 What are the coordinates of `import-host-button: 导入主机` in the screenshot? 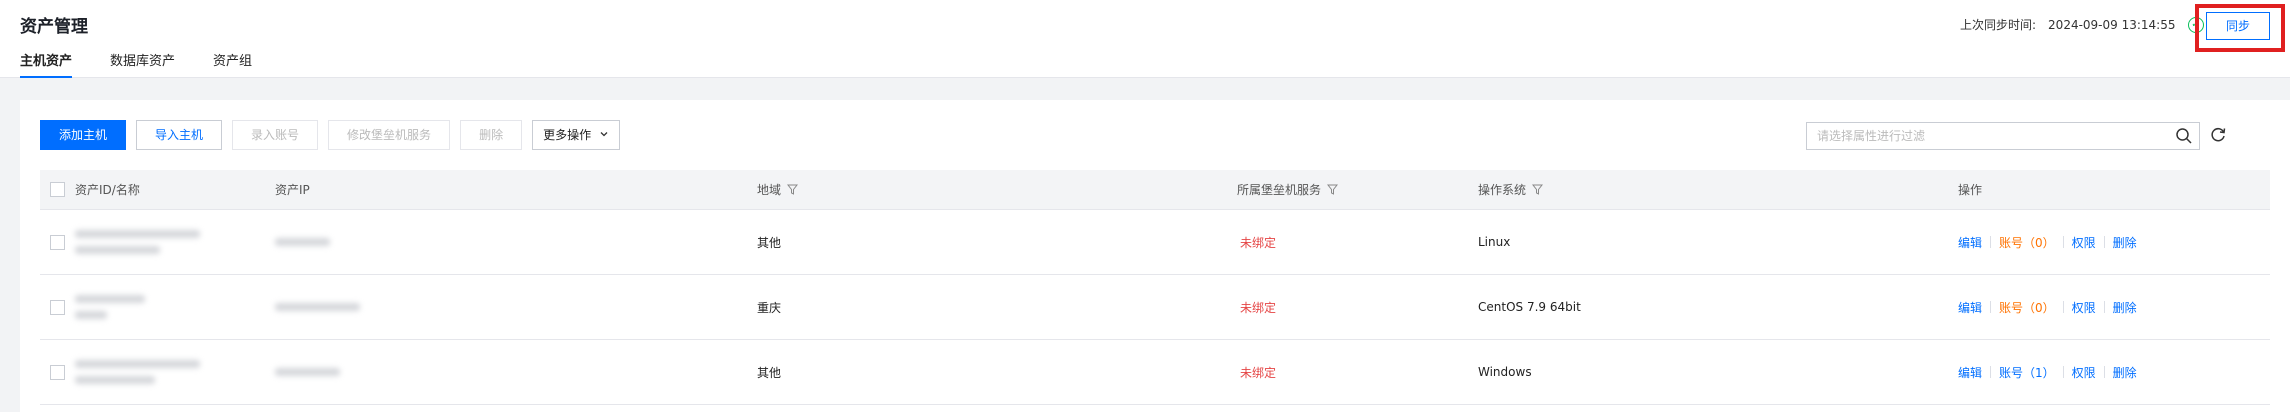 It's located at (179, 135).